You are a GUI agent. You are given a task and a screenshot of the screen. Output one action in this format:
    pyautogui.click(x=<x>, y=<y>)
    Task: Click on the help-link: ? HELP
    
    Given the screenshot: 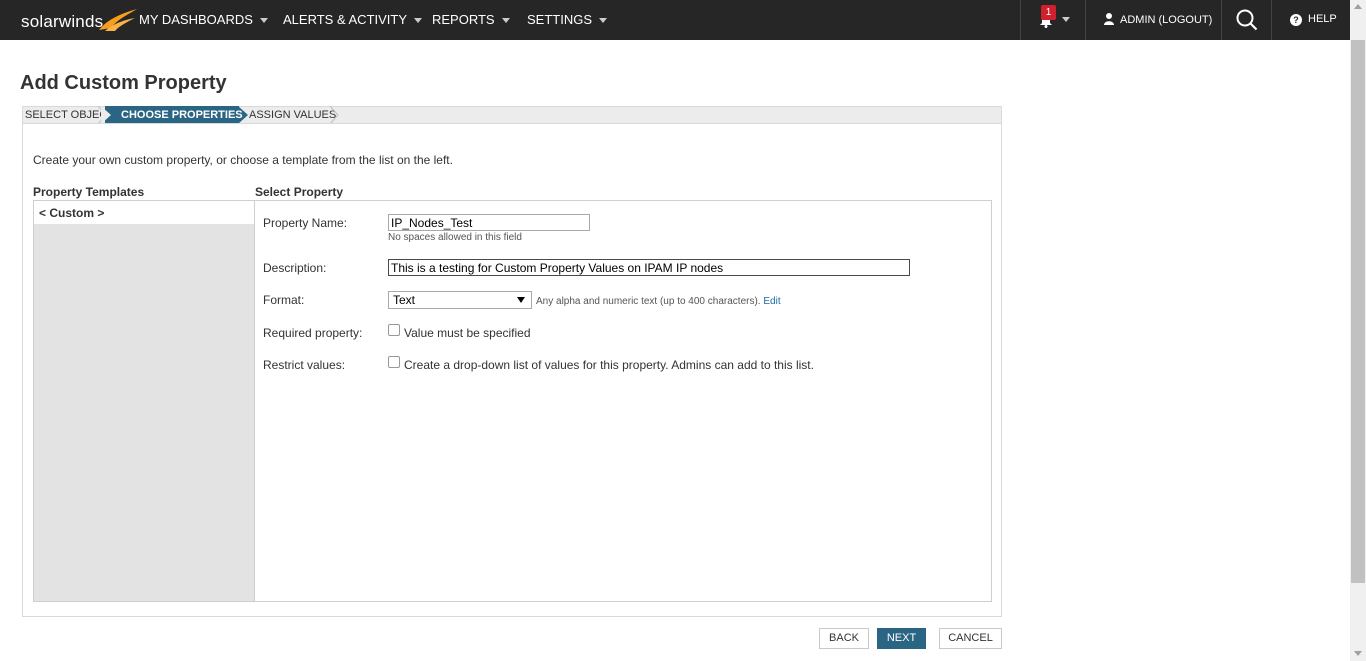 What is the action you would take?
    pyautogui.click(x=1313, y=19)
    